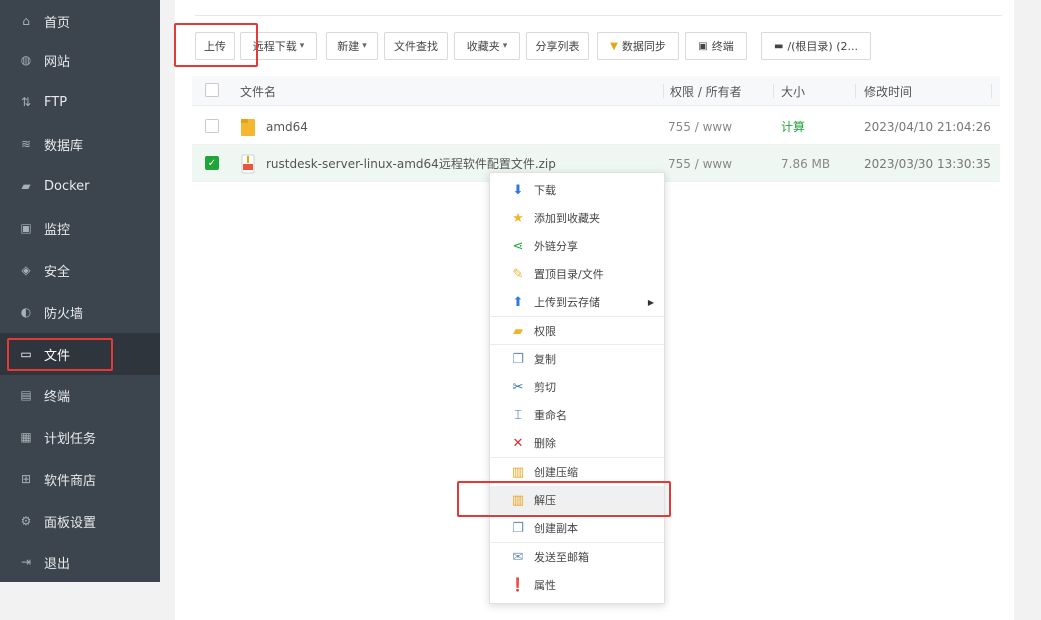  Describe the element at coordinates (793, 126) in the screenshot. I see `file-size: 计算` at that location.